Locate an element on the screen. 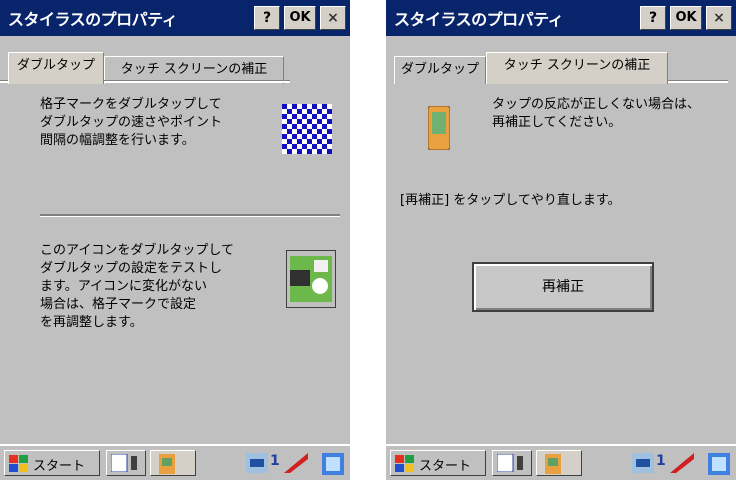  section-divider is located at coordinates (190, 215).